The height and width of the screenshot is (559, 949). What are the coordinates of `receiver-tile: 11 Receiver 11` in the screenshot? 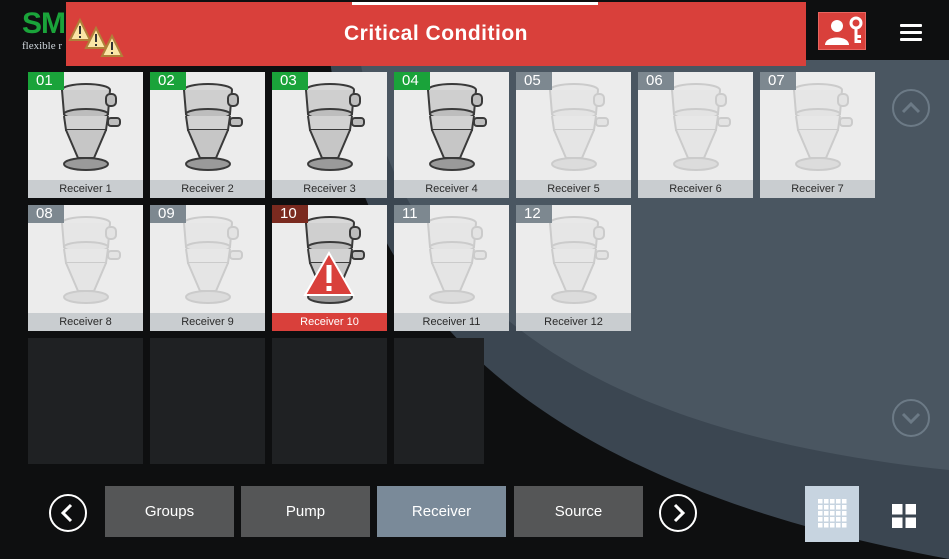 It's located at (451, 268).